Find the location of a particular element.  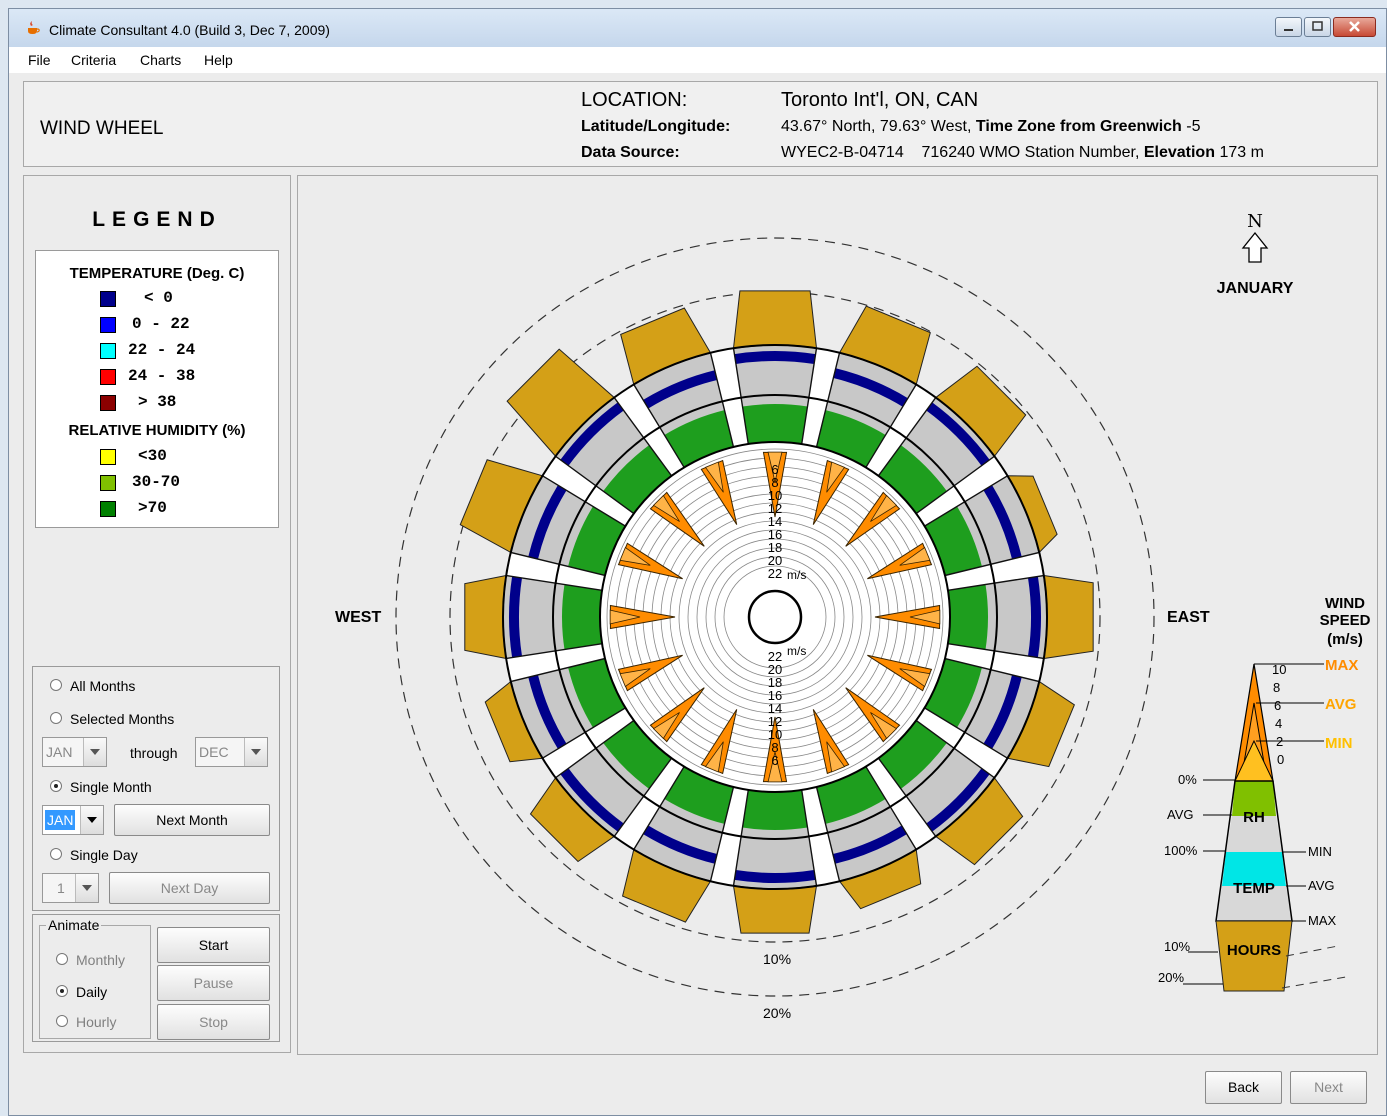

key-min-label: MIN is located at coordinates (1339, 743).